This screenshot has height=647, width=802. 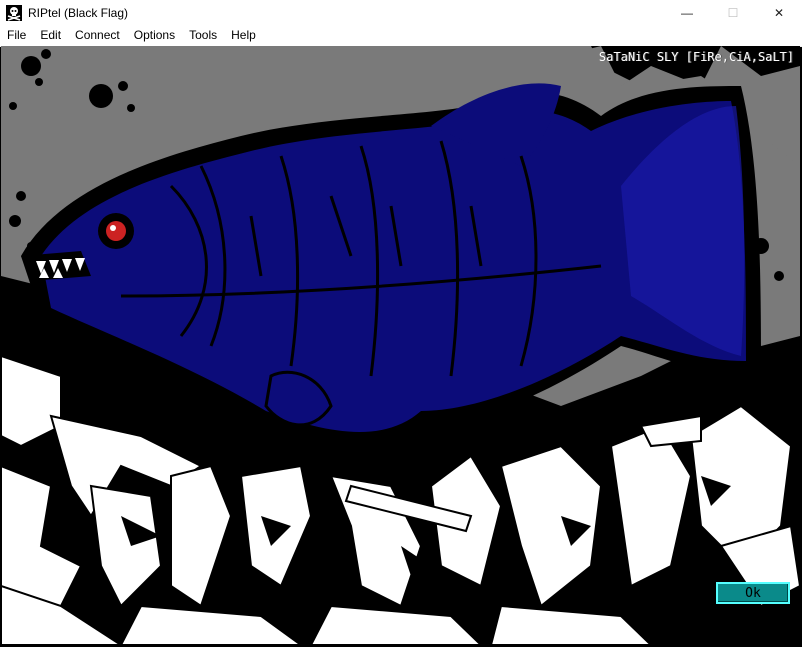 I want to click on menu-bar: File Edit Connect Options Tools Help, so click(x=401, y=36).